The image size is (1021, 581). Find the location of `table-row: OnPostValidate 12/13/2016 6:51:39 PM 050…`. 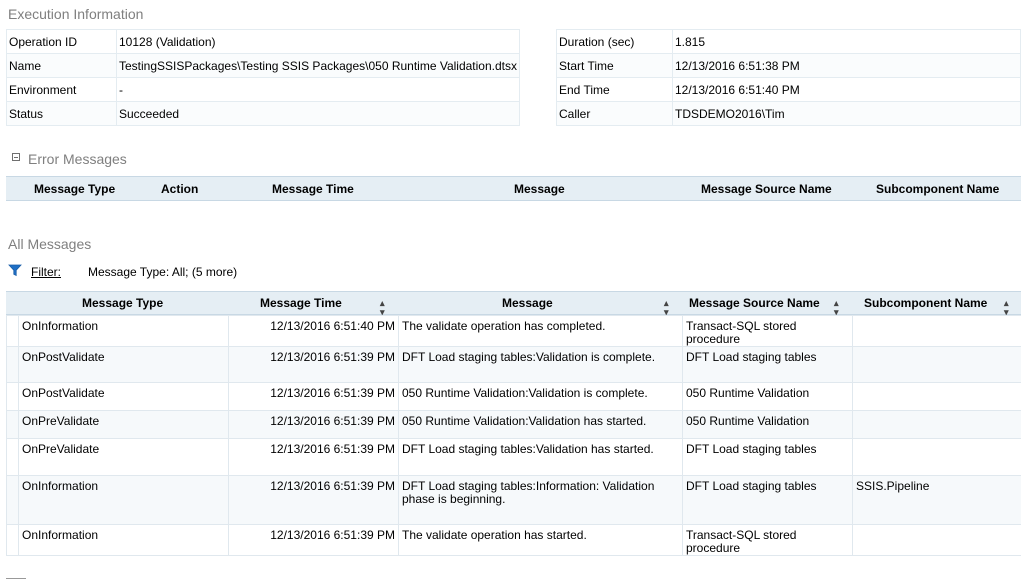

table-row: OnPostValidate 12/13/2016 6:51:39 PM 050… is located at coordinates (513, 396).